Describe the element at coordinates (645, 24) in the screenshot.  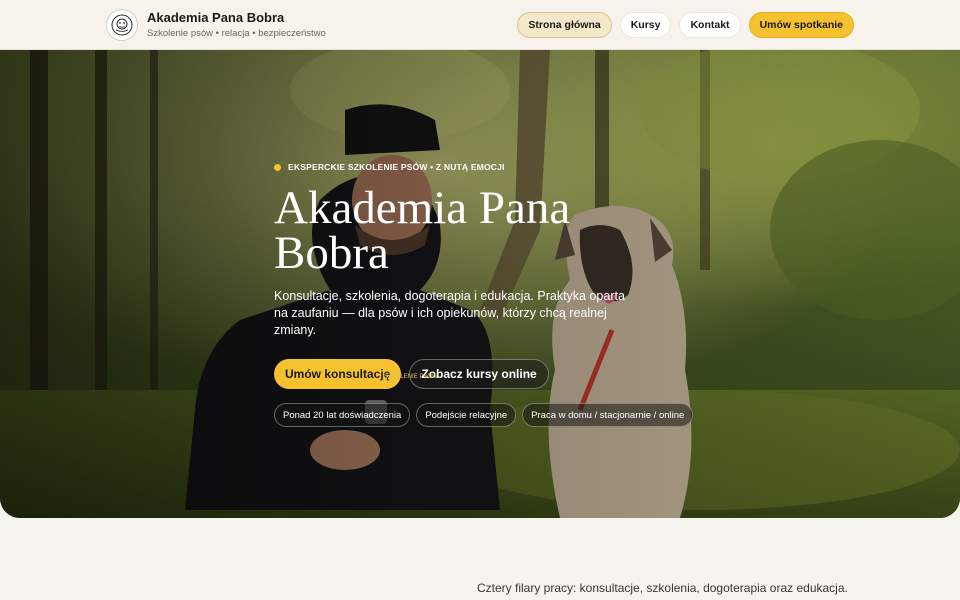
I see `nav-courses: Kursy` at that location.